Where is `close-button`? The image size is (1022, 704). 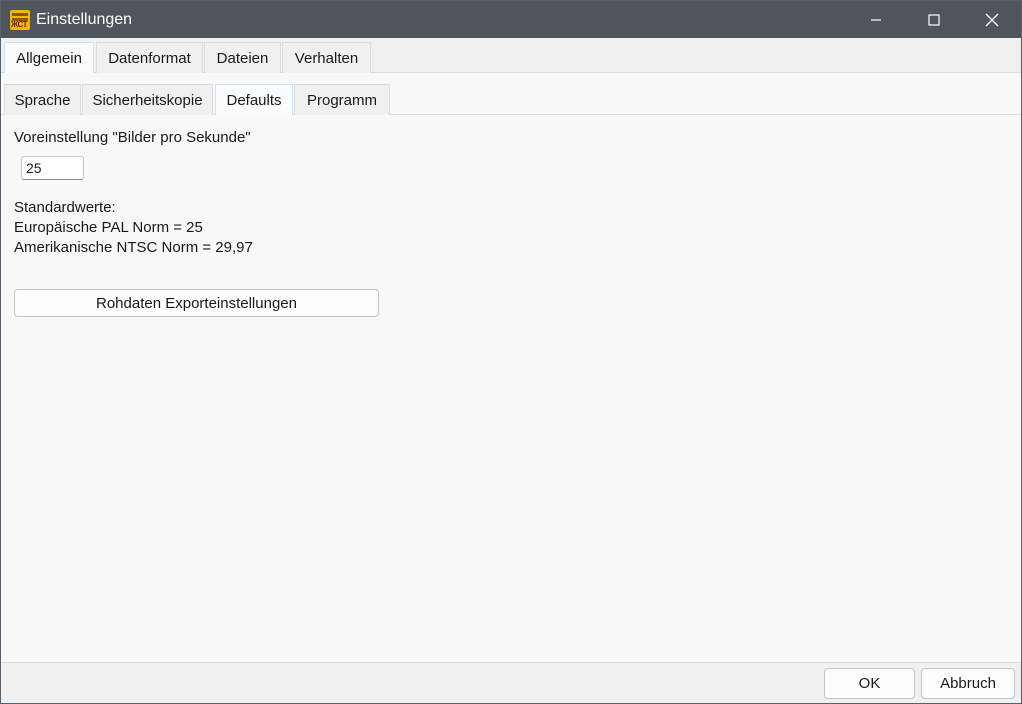 close-button is located at coordinates (992, 19).